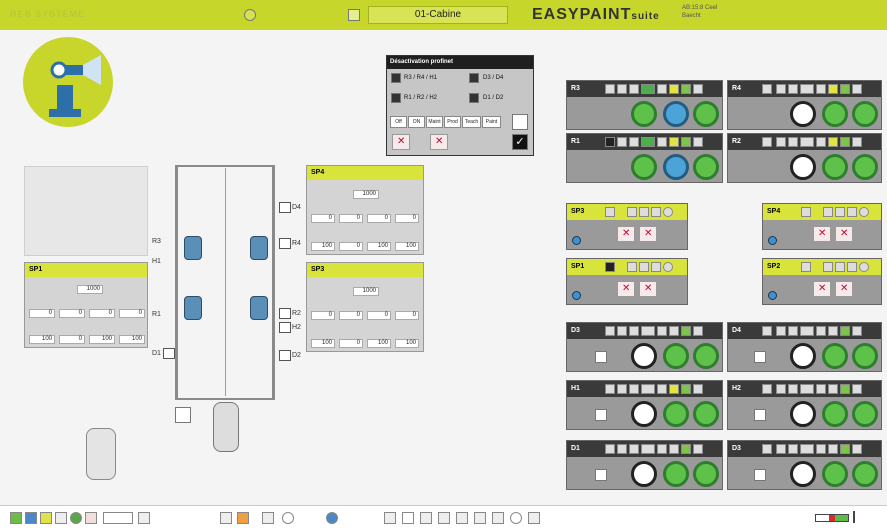  Describe the element at coordinates (408, 518) in the screenshot. I see `house-icon` at that location.